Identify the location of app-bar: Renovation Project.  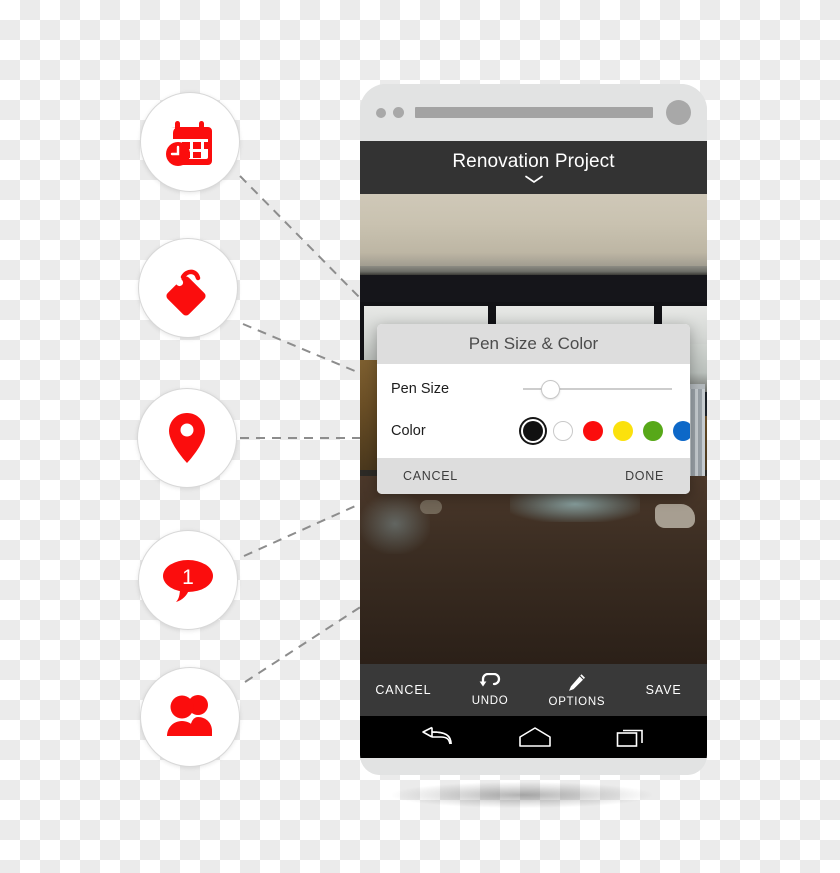
(533, 167).